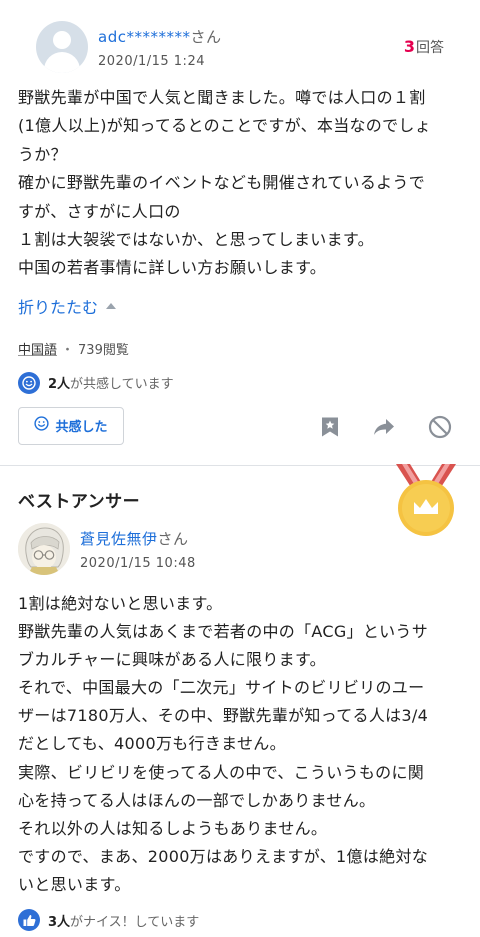 The image size is (480, 937). What do you see at coordinates (240, 39) in the screenshot?
I see `question-header: adc********さん 2020/1/15 1:24 3回答` at bounding box center [240, 39].